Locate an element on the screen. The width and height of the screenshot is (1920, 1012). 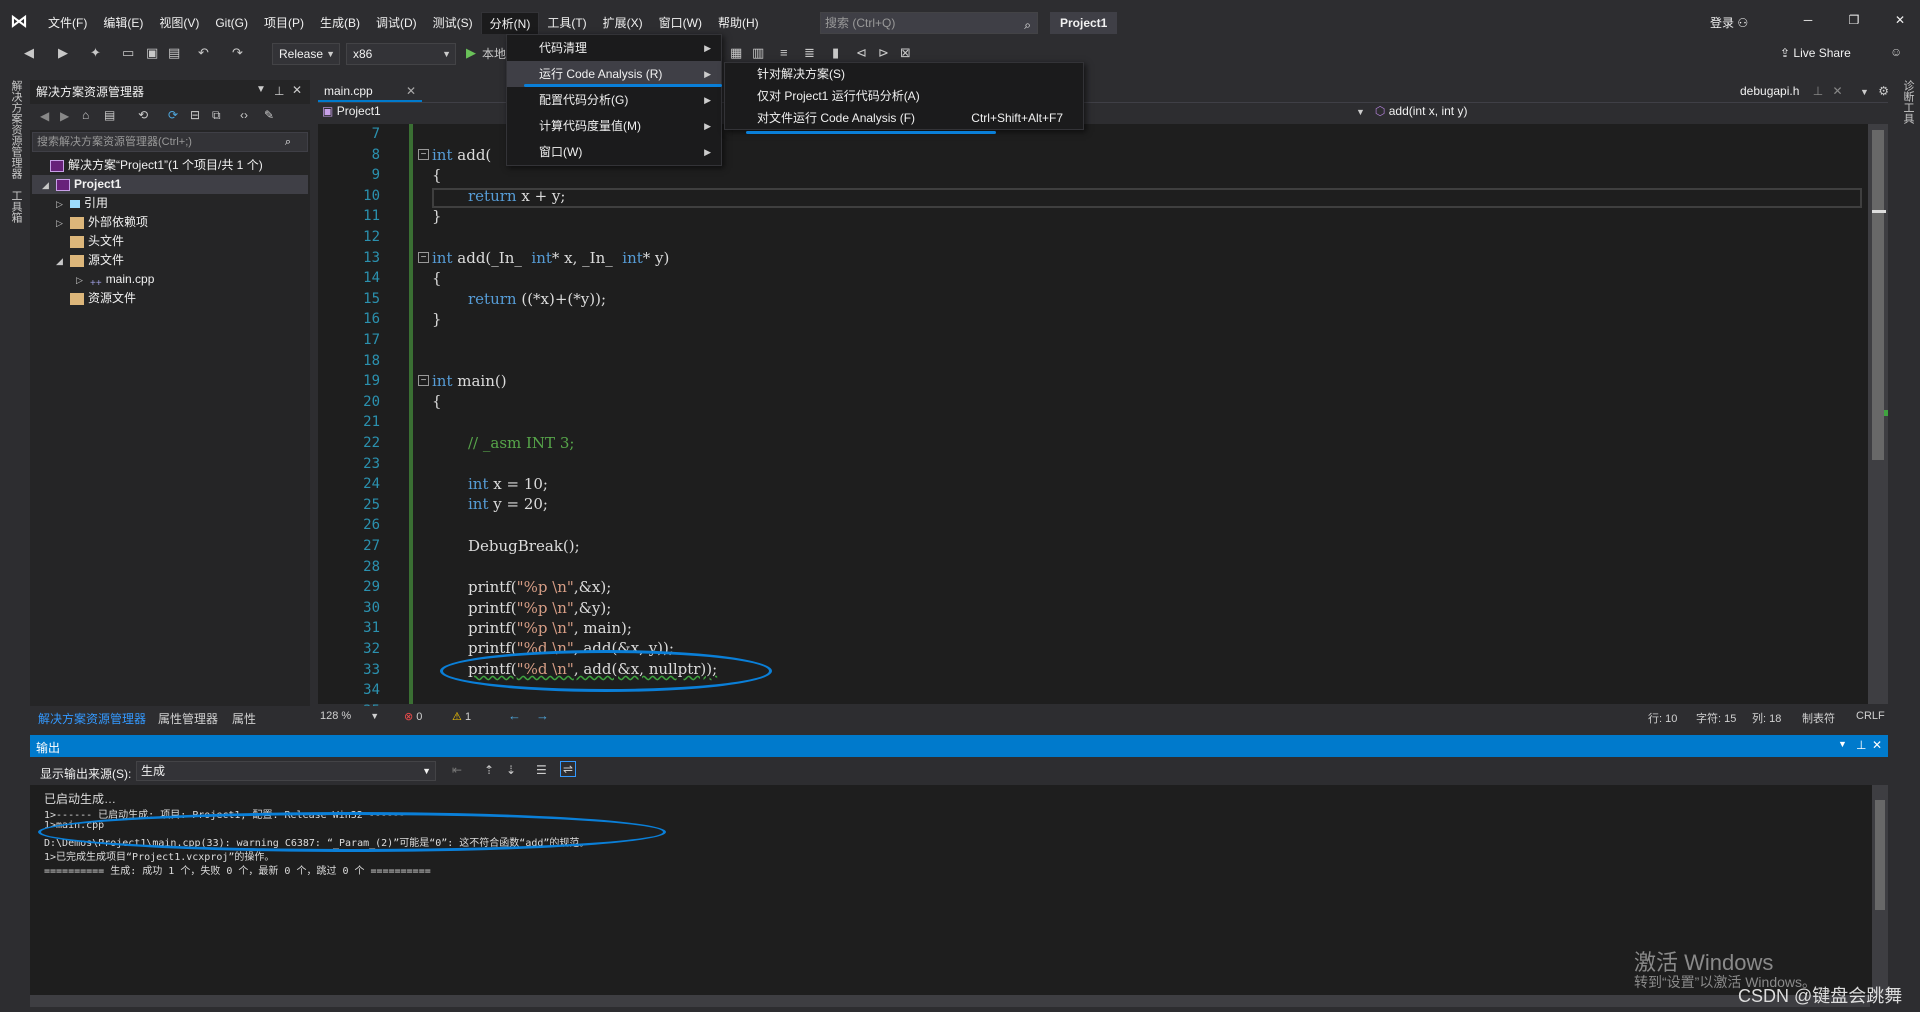
goto-previous-icon: ⇤ is located at coordinates (457, 770).